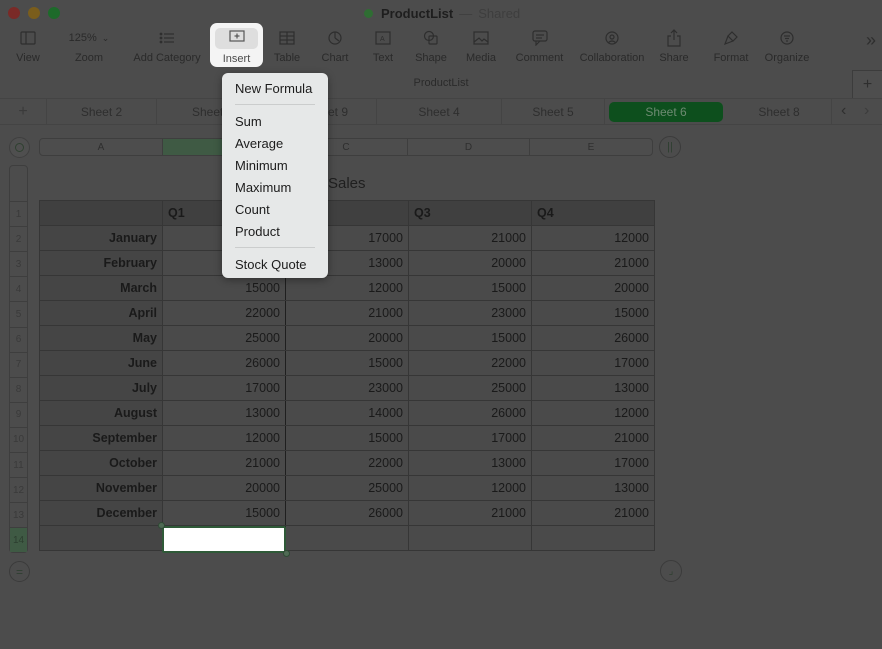 The image size is (882, 649). I want to click on value-cell-q2: 14000, so click(347, 413).